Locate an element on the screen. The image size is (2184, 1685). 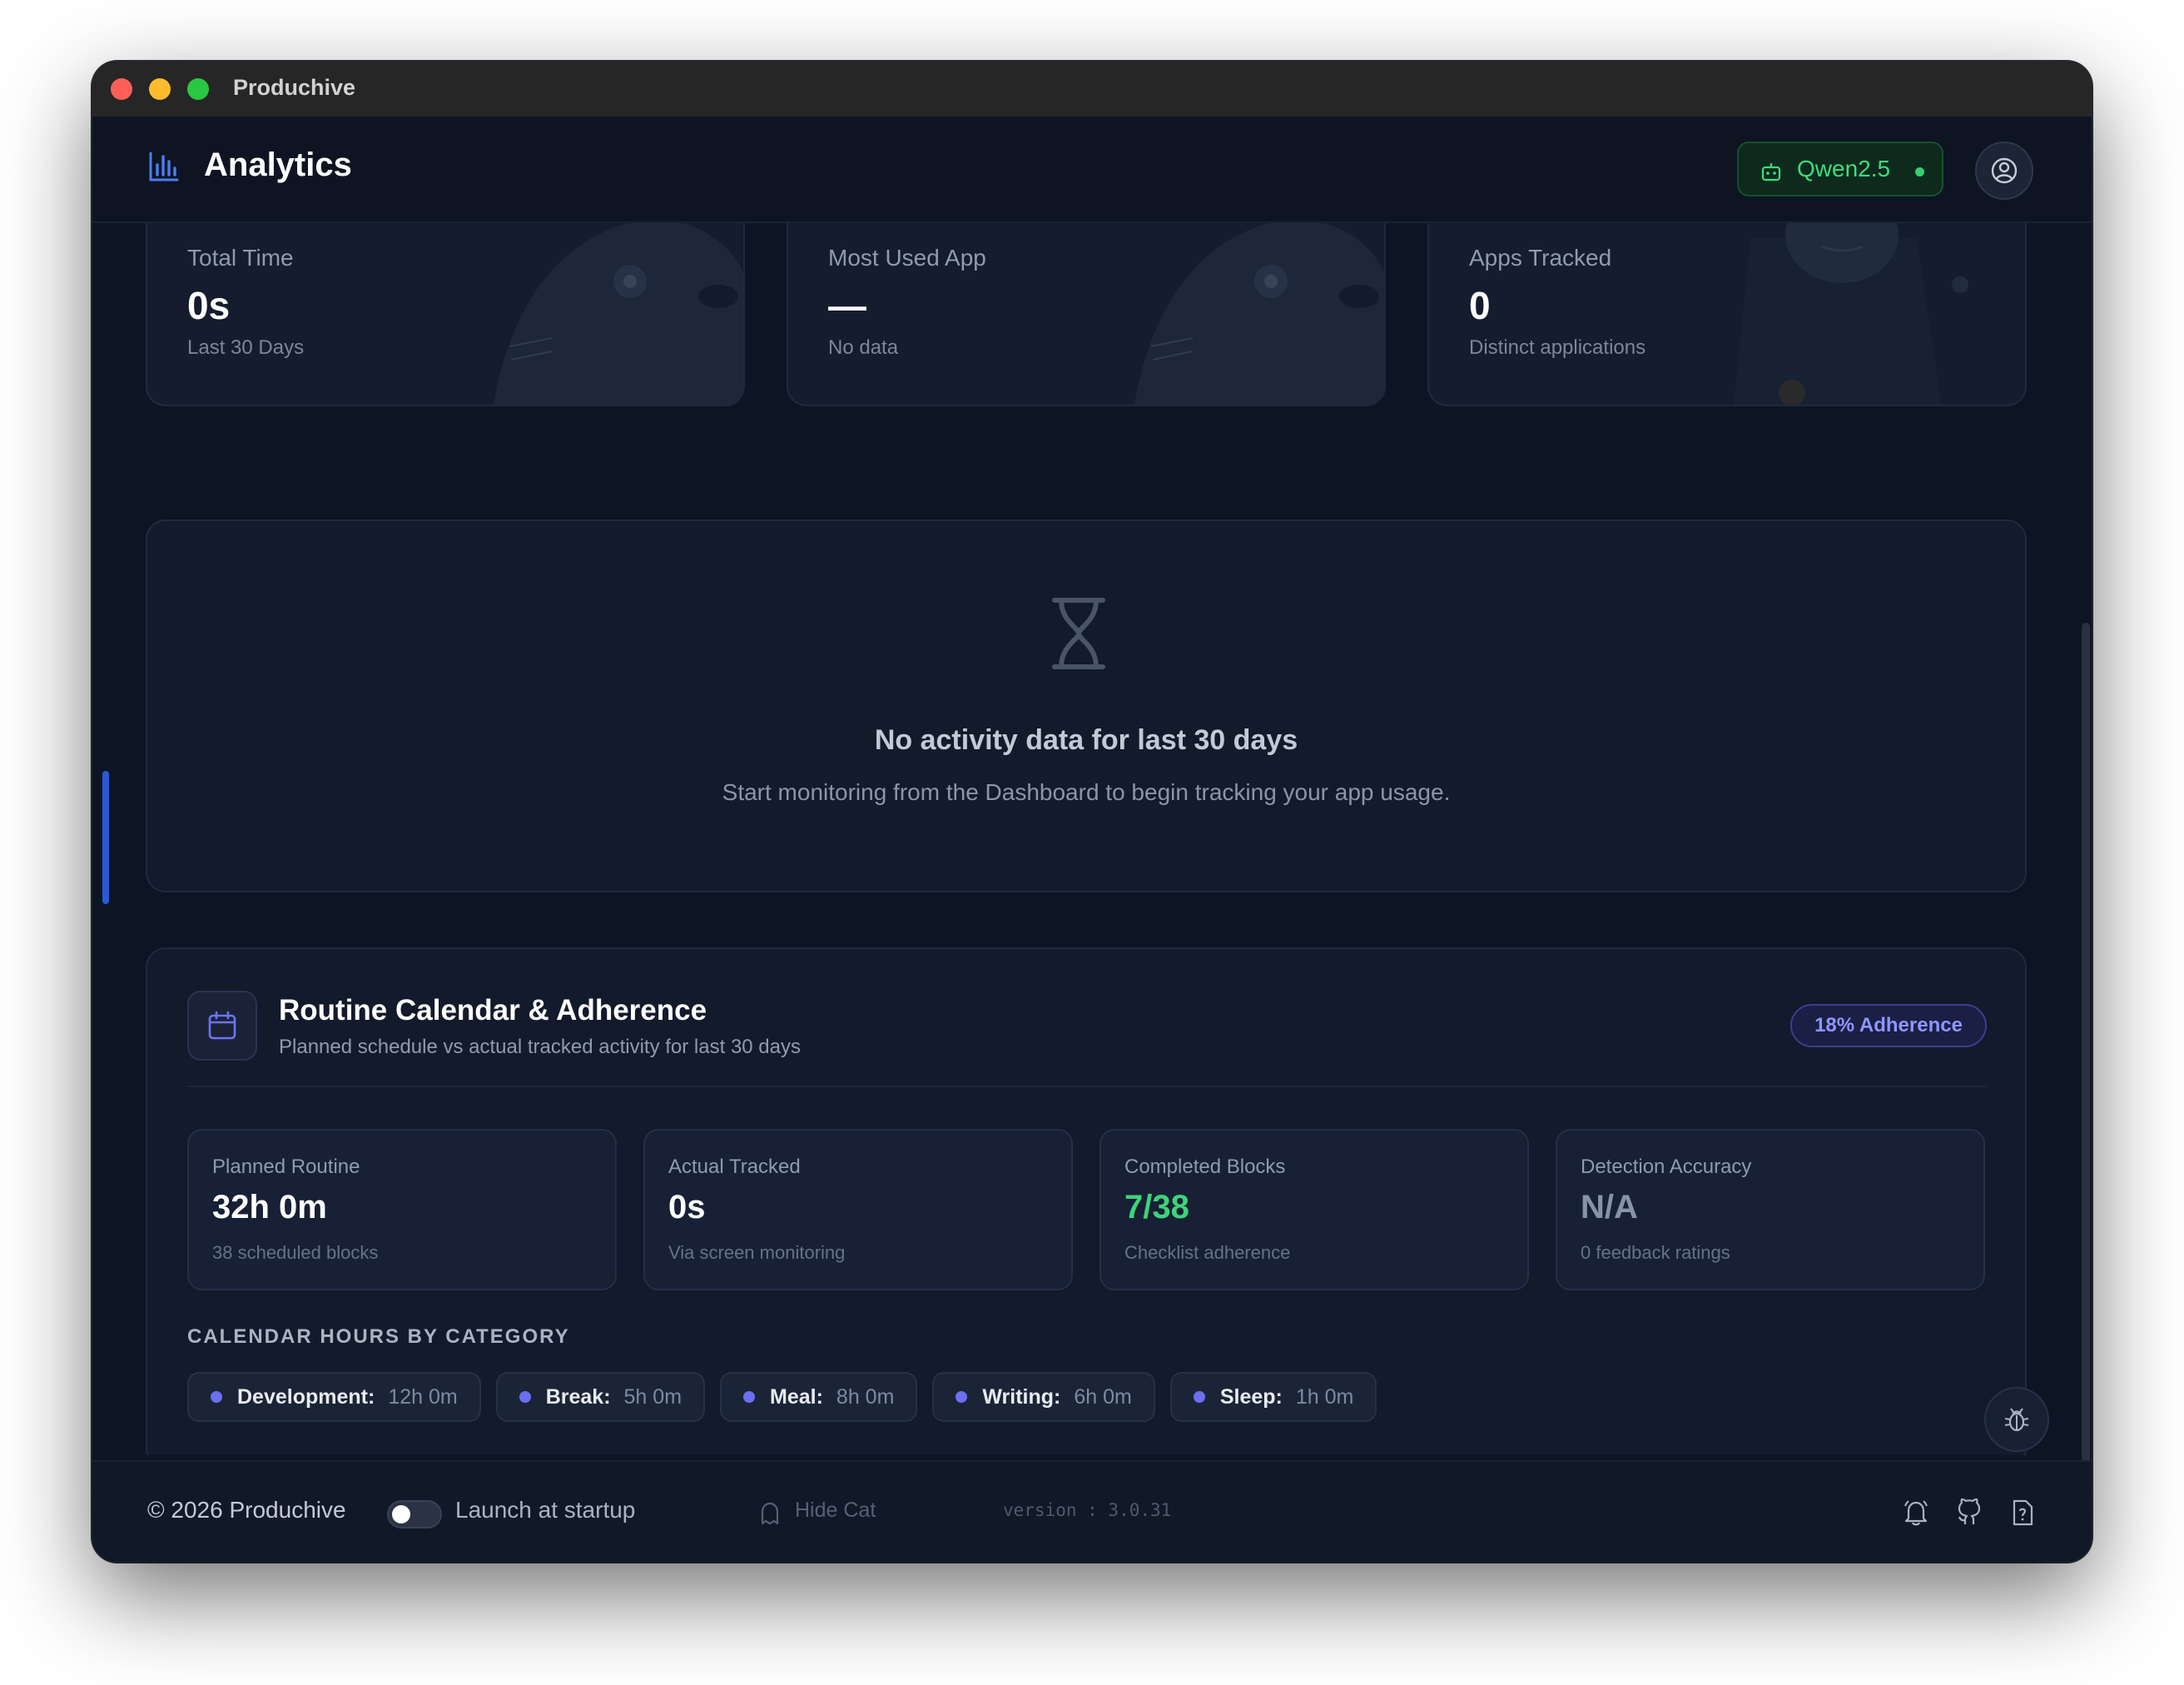
stat-sub: Last 30 Days is located at coordinates (246, 347).